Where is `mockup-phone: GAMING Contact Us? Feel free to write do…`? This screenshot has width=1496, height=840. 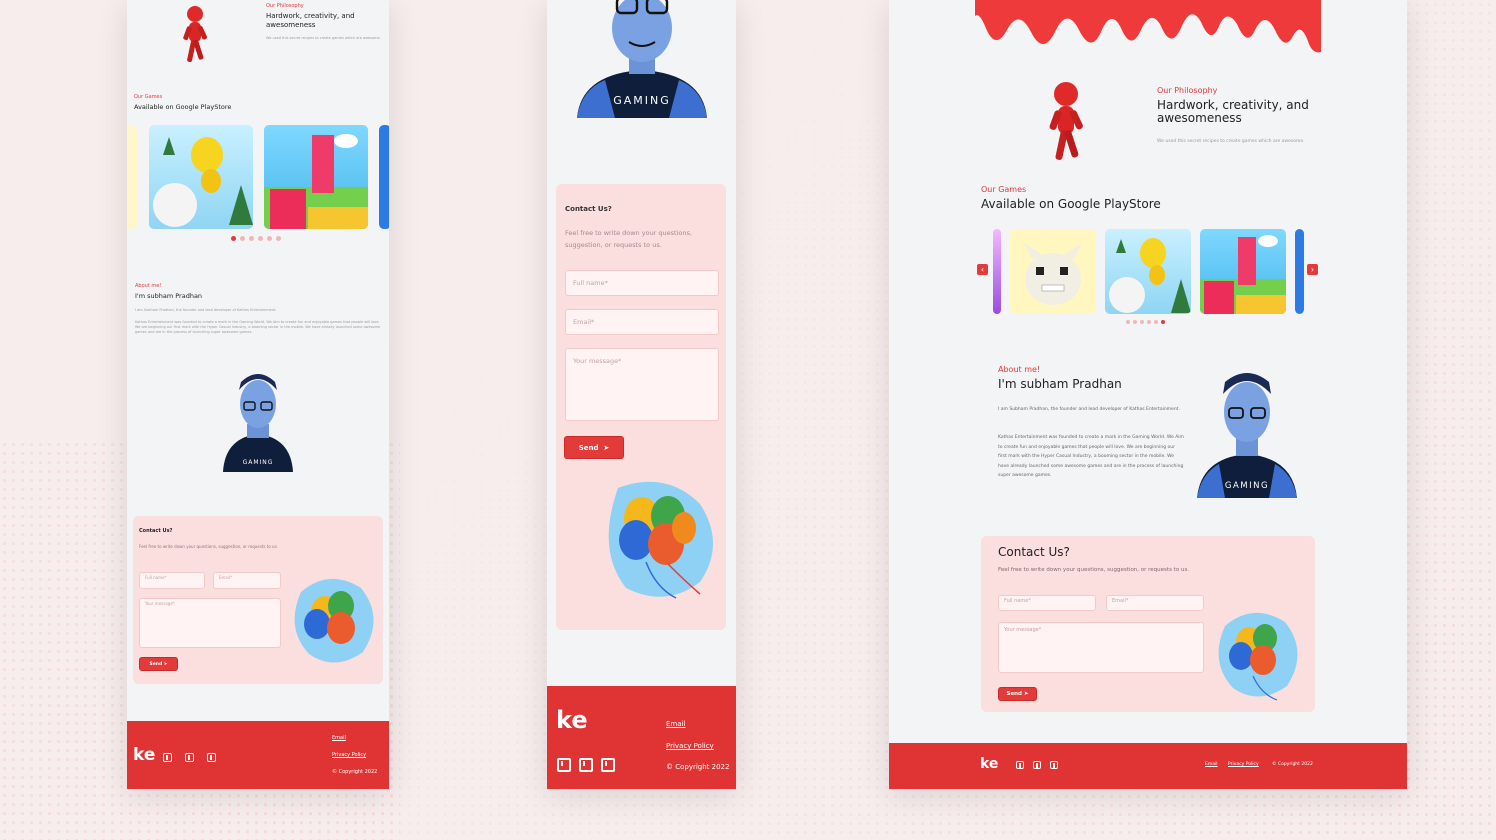 mockup-phone: GAMING Contact Us? Feel free to write do… is located at coordinates (641, 394).